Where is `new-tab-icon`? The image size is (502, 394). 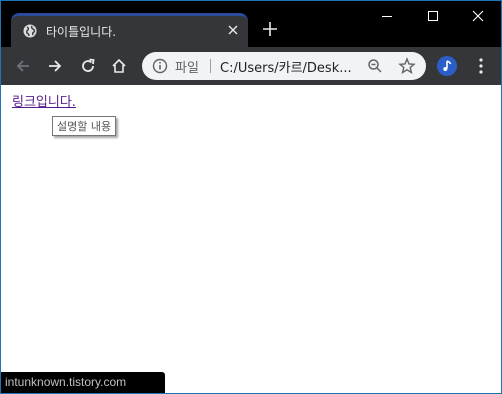
new-tab-icon is located at coordinates (270, 29).